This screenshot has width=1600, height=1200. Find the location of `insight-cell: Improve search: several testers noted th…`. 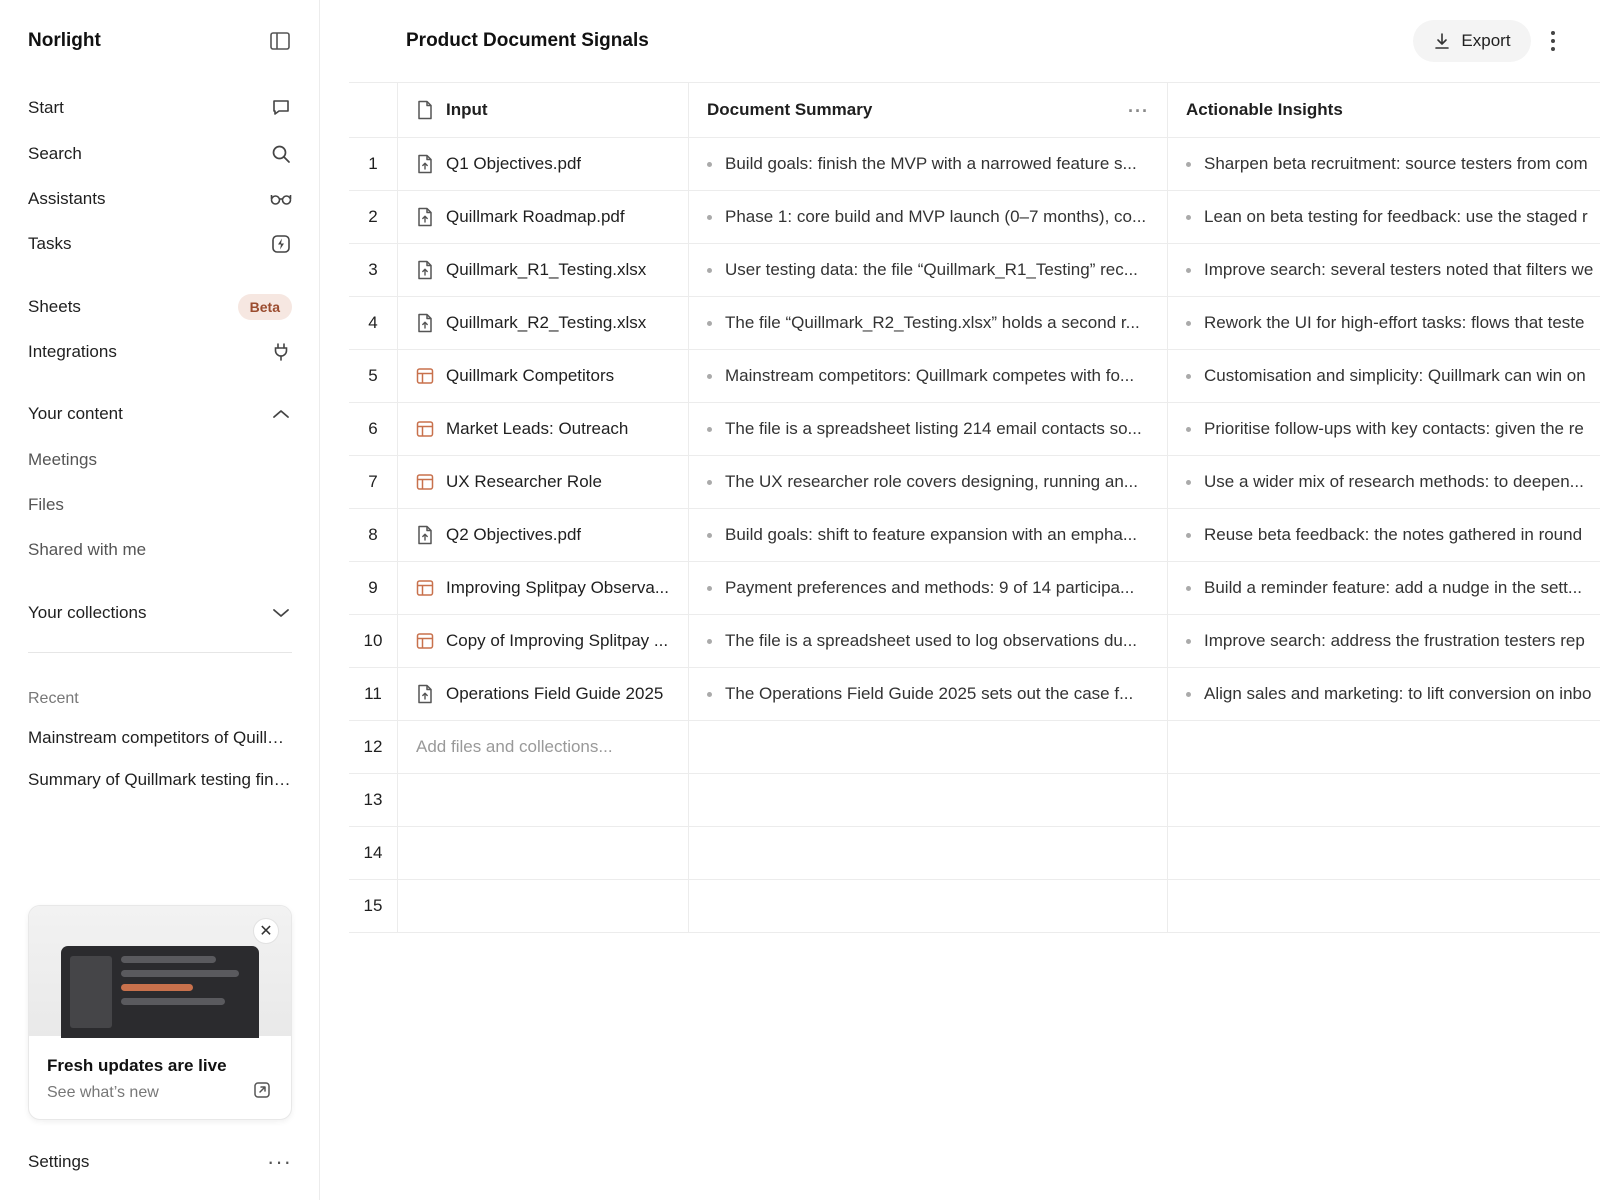

insight-cell: Improve search: several testers noted th… is located at coordinates (1384, 270).